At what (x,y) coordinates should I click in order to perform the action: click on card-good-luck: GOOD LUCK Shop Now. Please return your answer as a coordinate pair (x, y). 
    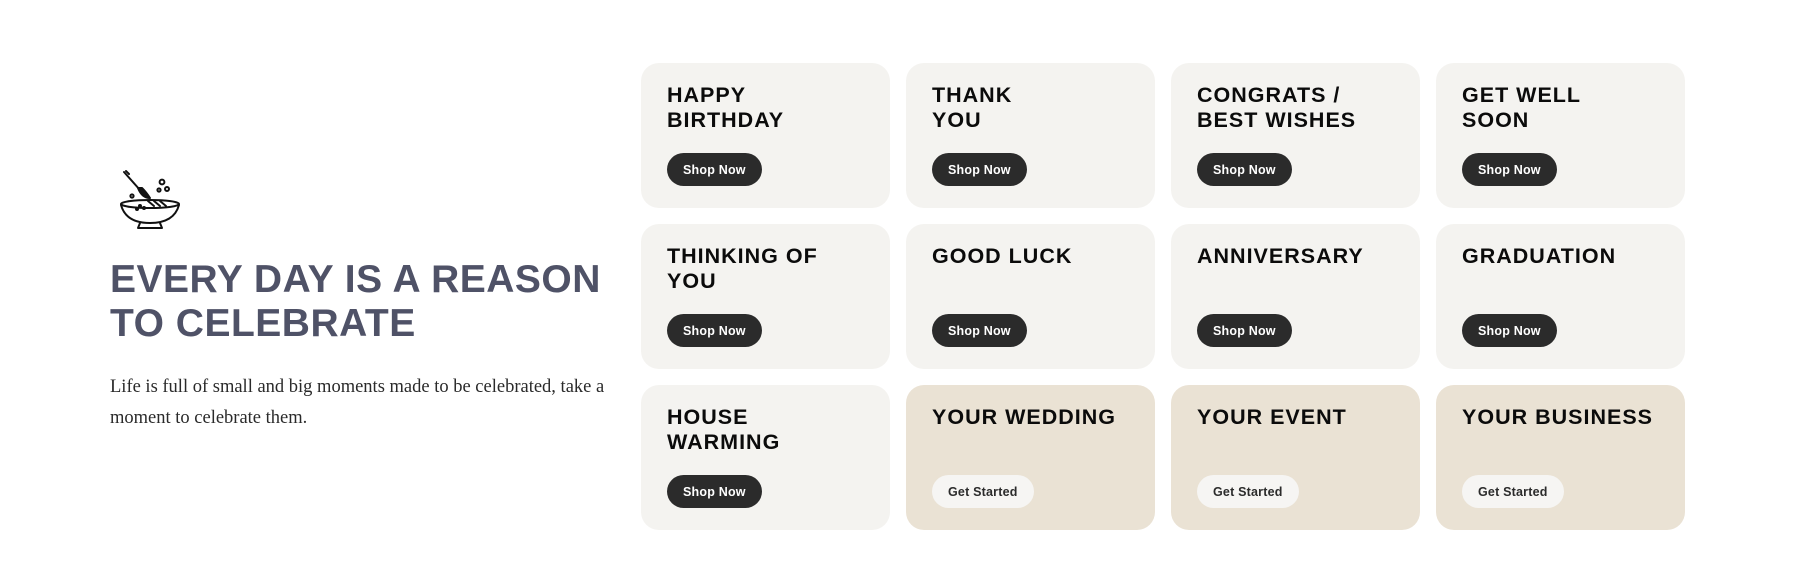
    Looking at the image, I should click on (1030, 296).